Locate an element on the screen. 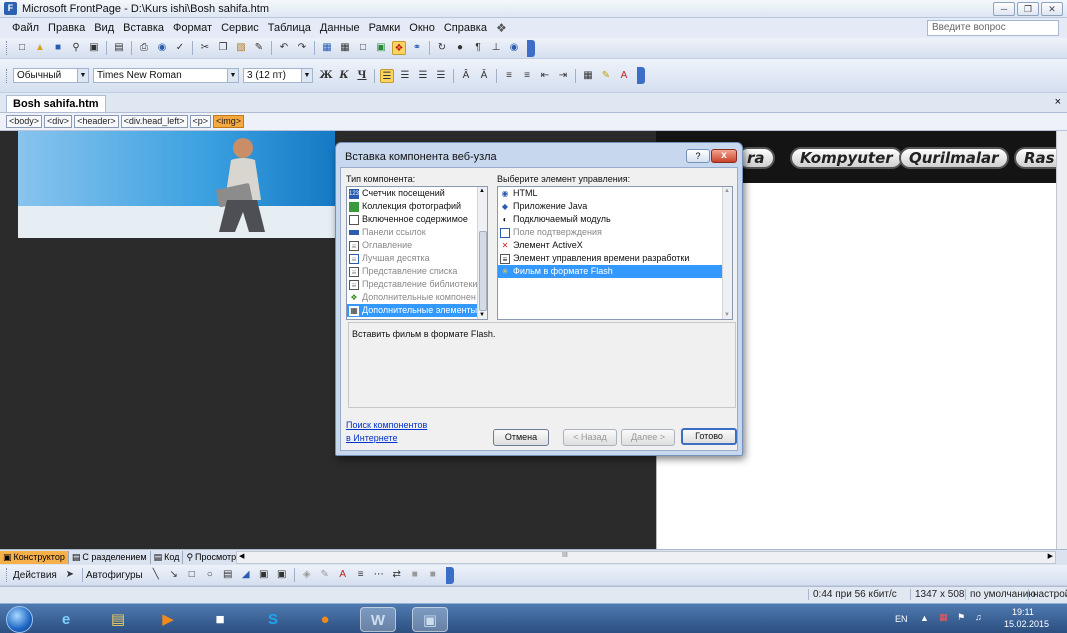  cut-icon: ✂ is located at coordinates (205, 48).